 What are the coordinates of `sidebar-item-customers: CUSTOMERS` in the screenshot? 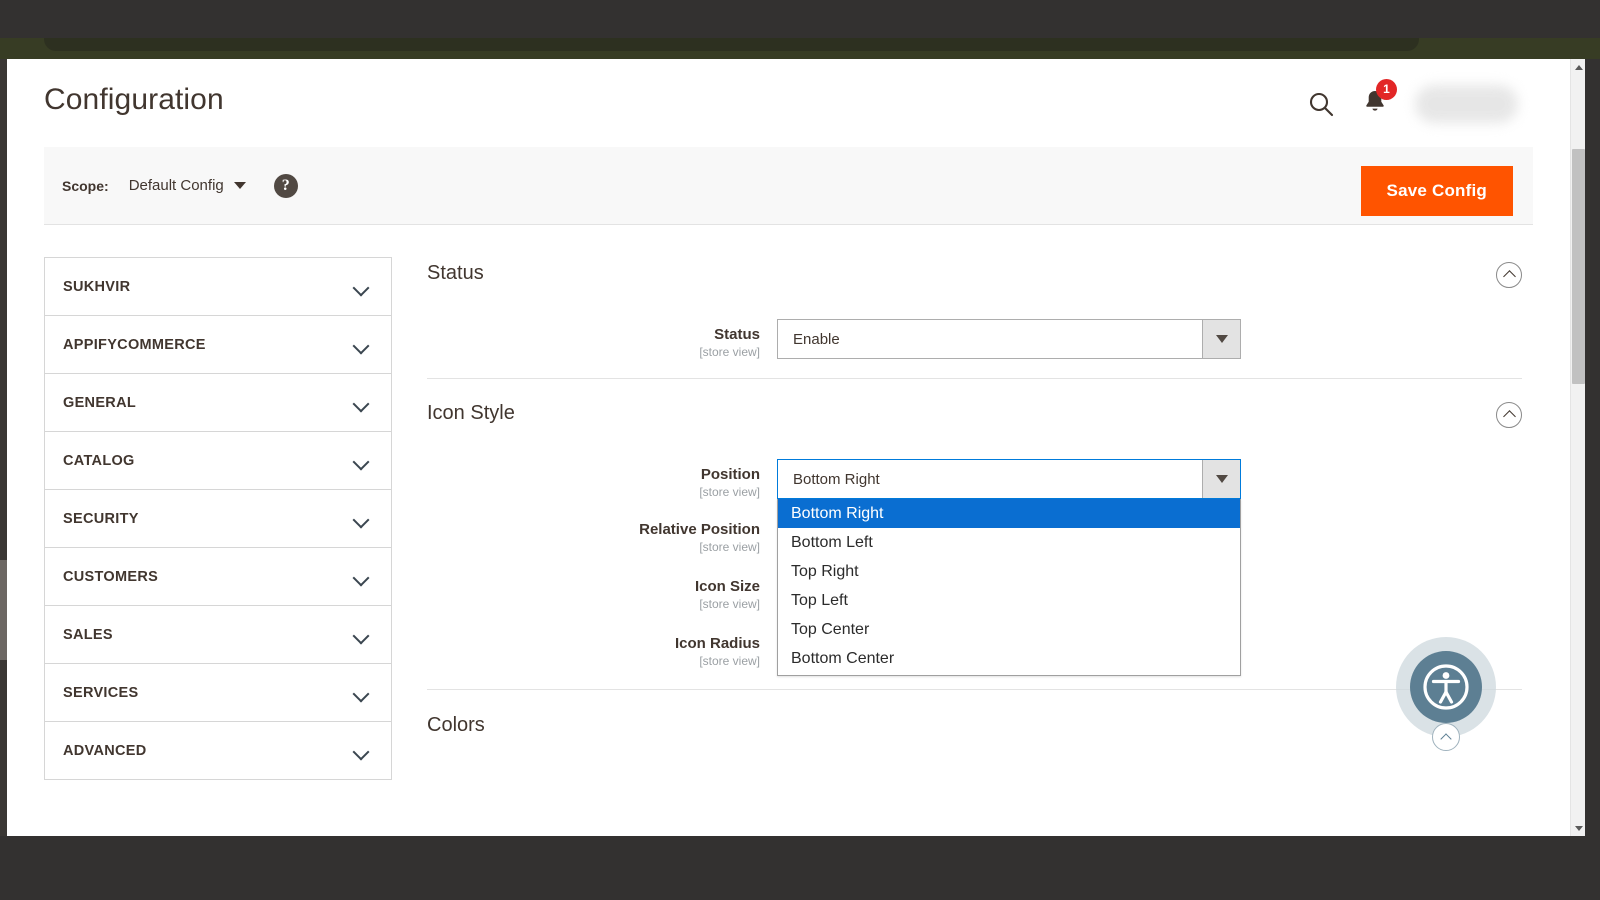 It's located at (218, 577).